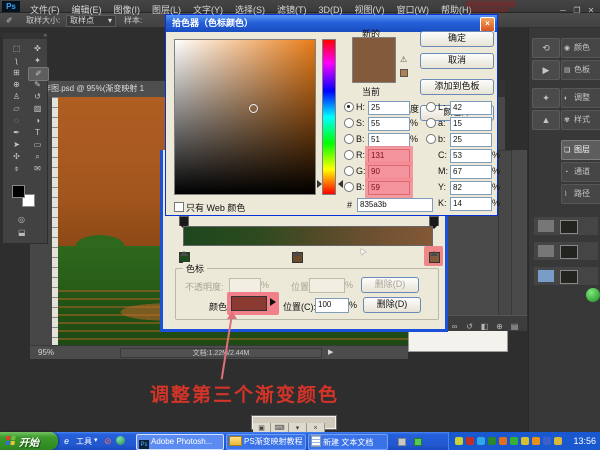 The image size is (600, 450). What do you see at coordinates (25, 36) in the screenshot?
I see `toolbar-header: »` at bounding box center [25, 36].